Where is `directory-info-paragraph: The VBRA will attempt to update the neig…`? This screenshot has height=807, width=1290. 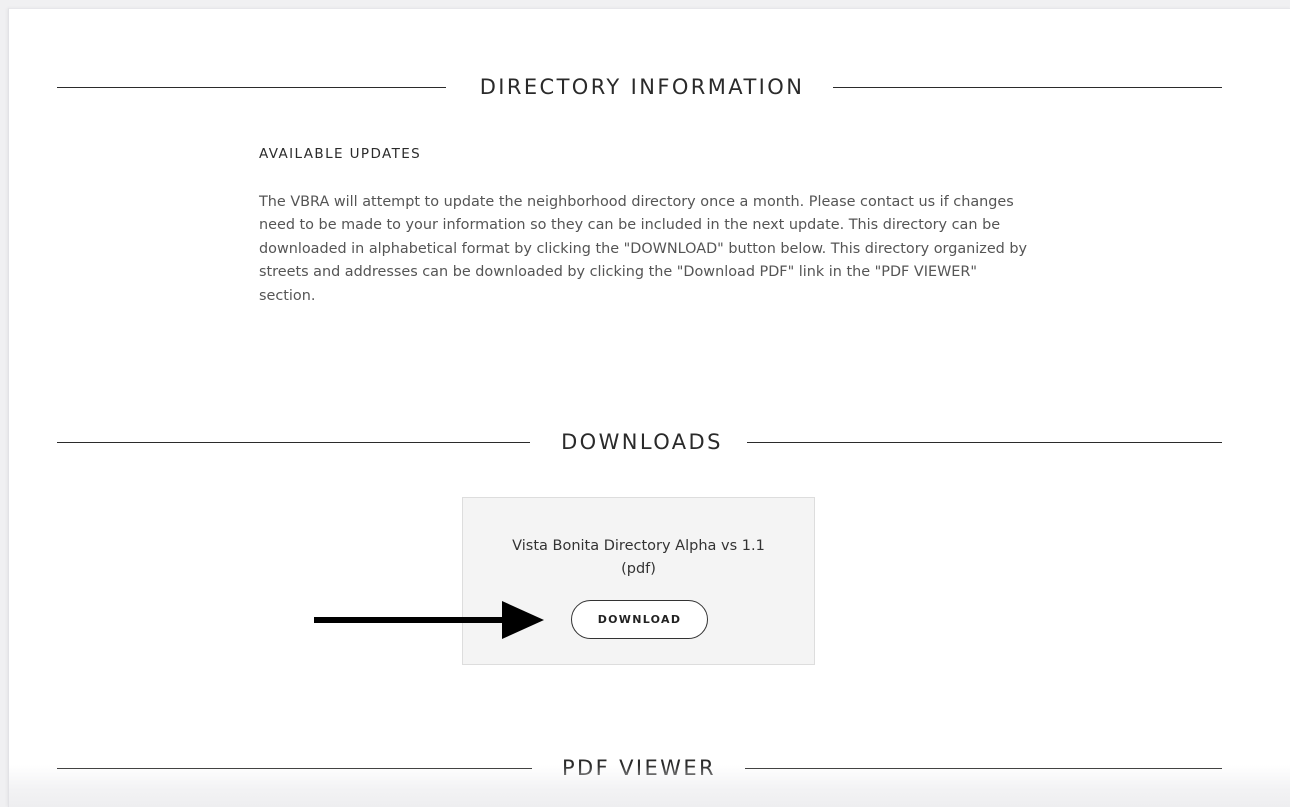 directory-info-paragraph: The VBRA will attempt to update the neig… is located at coordinates (643, 249).